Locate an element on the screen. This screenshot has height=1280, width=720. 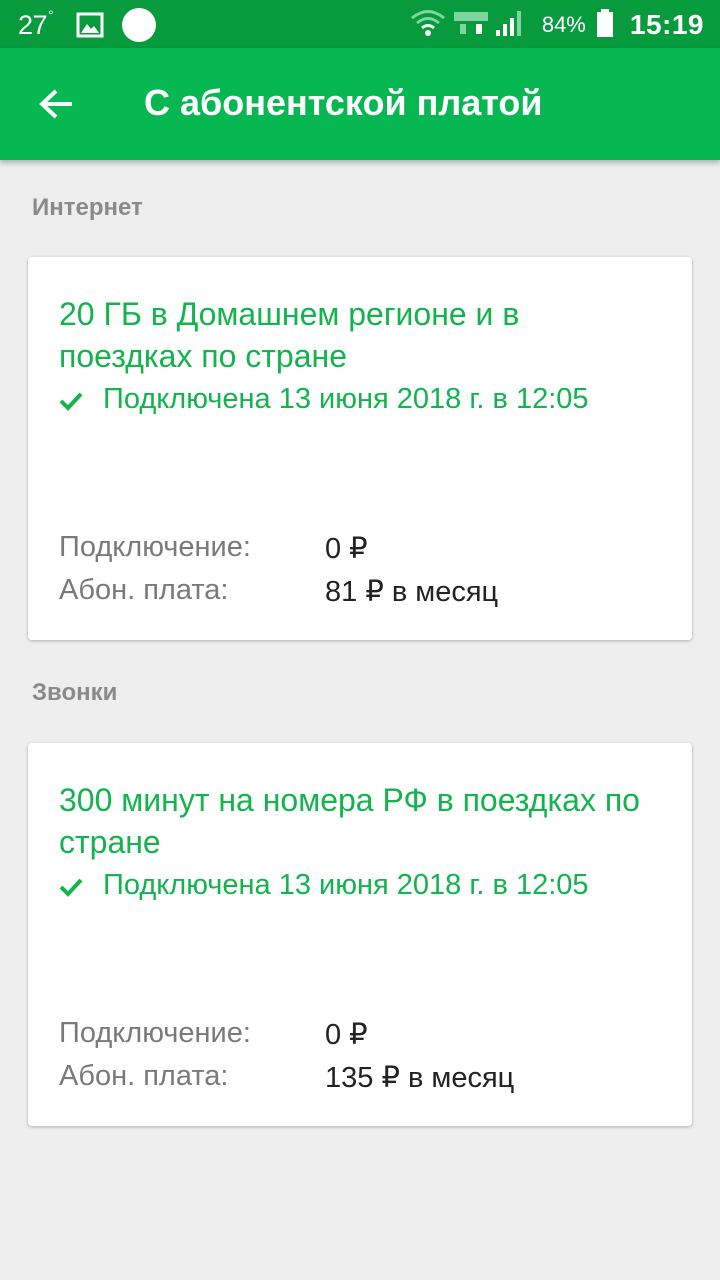
subscription-fee-row: Абон. плата: 135 ₽ в месяц is located at coordinates (286, 1077).